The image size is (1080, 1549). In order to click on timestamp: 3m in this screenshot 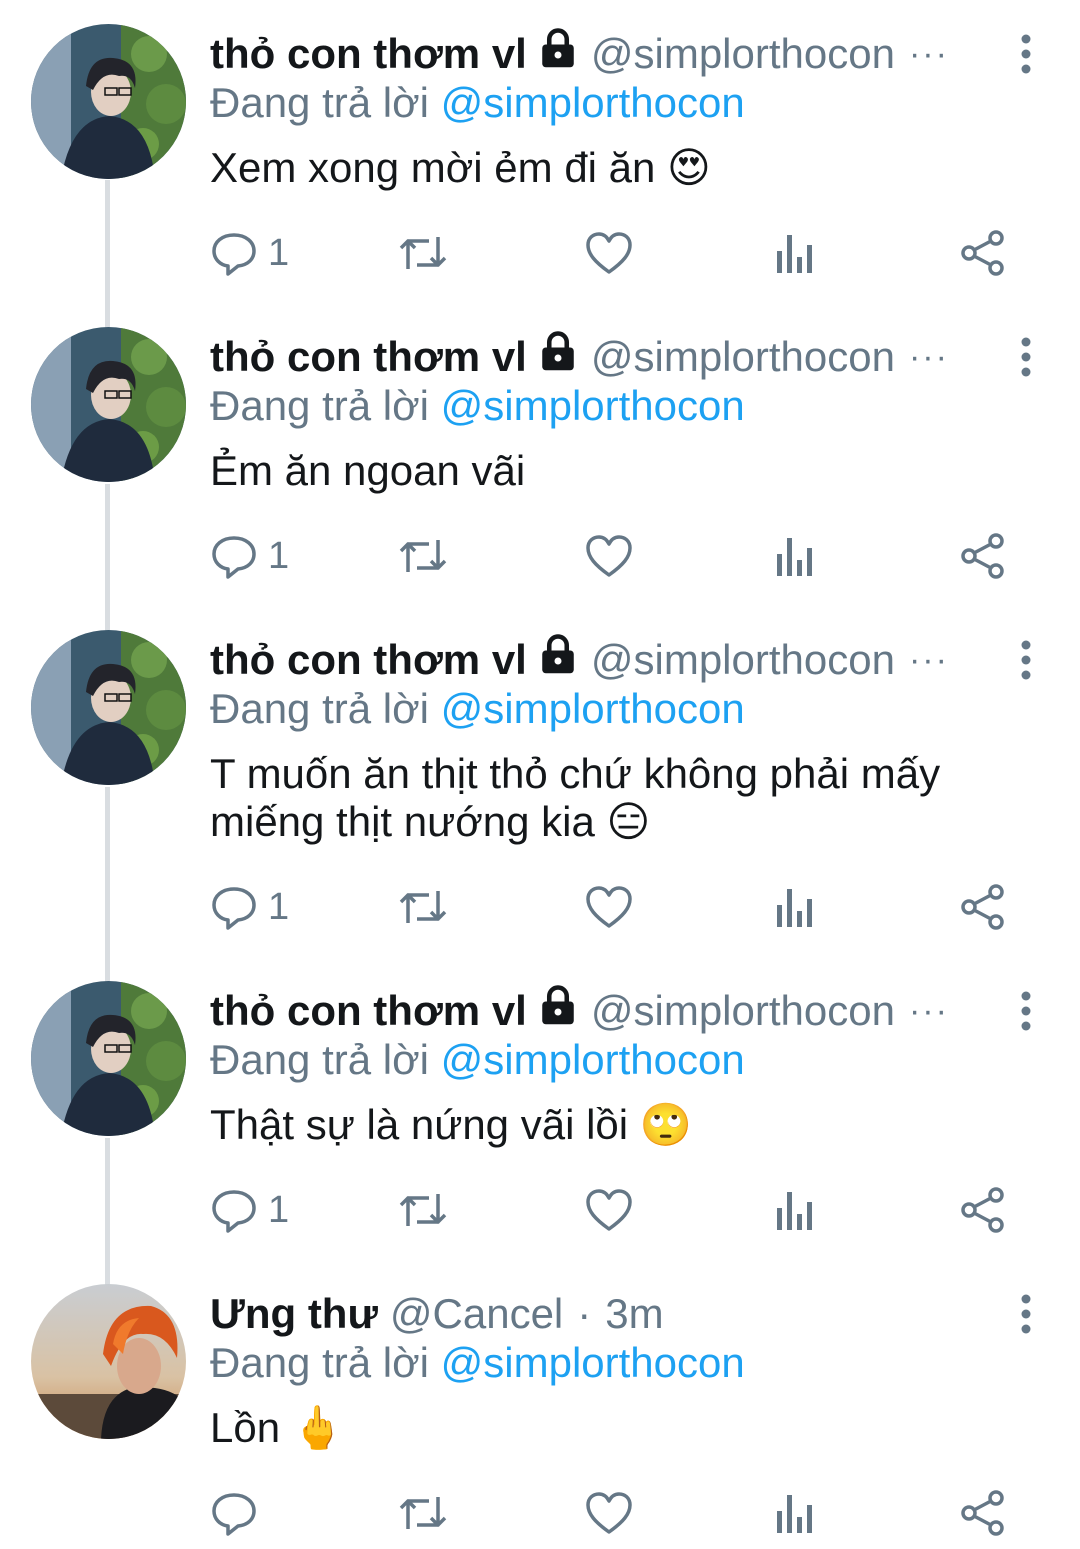, I will do `click(634, 1314)`.